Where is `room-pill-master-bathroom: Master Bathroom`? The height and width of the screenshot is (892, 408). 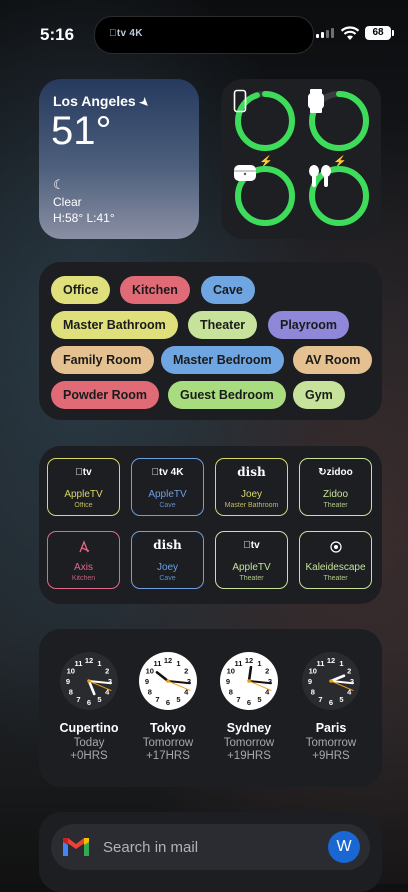 room-pill-master-bathroom: Master Bathroom is located at coordinates (114, 325).